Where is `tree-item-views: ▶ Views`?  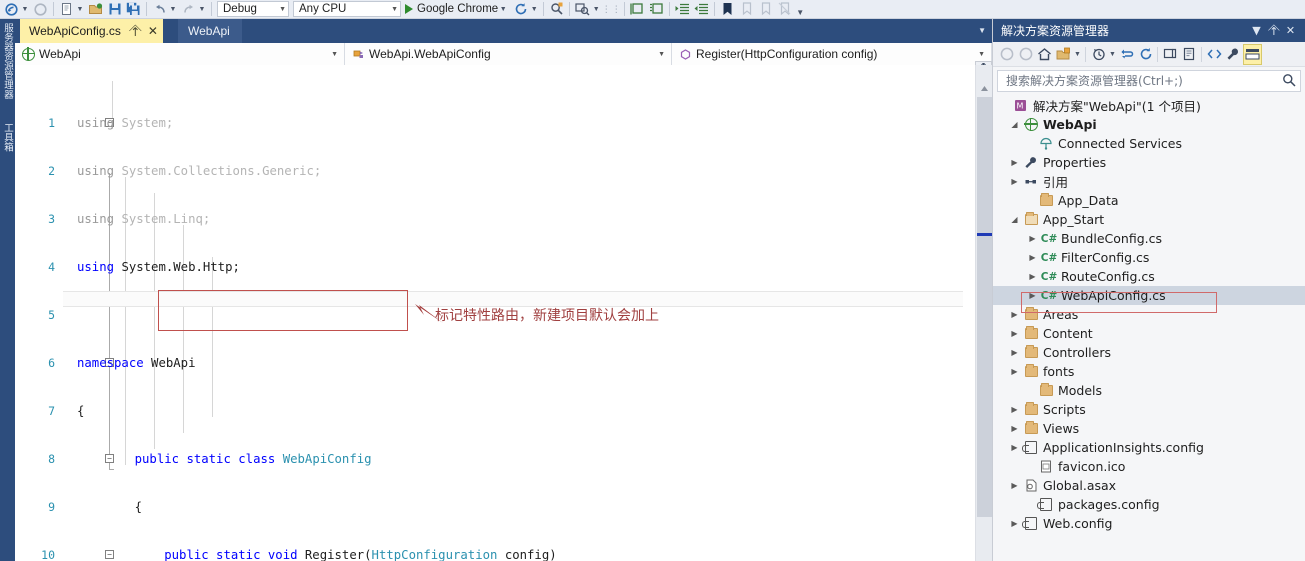
tree-item-views: ▶ Views is located at coordinates (1149, 428).